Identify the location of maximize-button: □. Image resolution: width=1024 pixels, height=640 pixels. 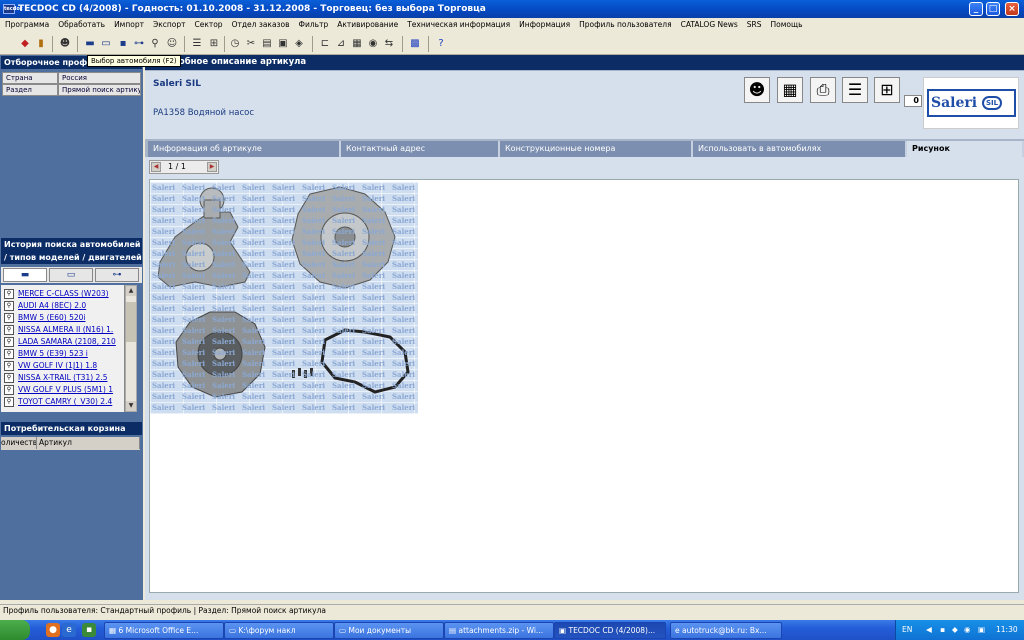
(993, 9).